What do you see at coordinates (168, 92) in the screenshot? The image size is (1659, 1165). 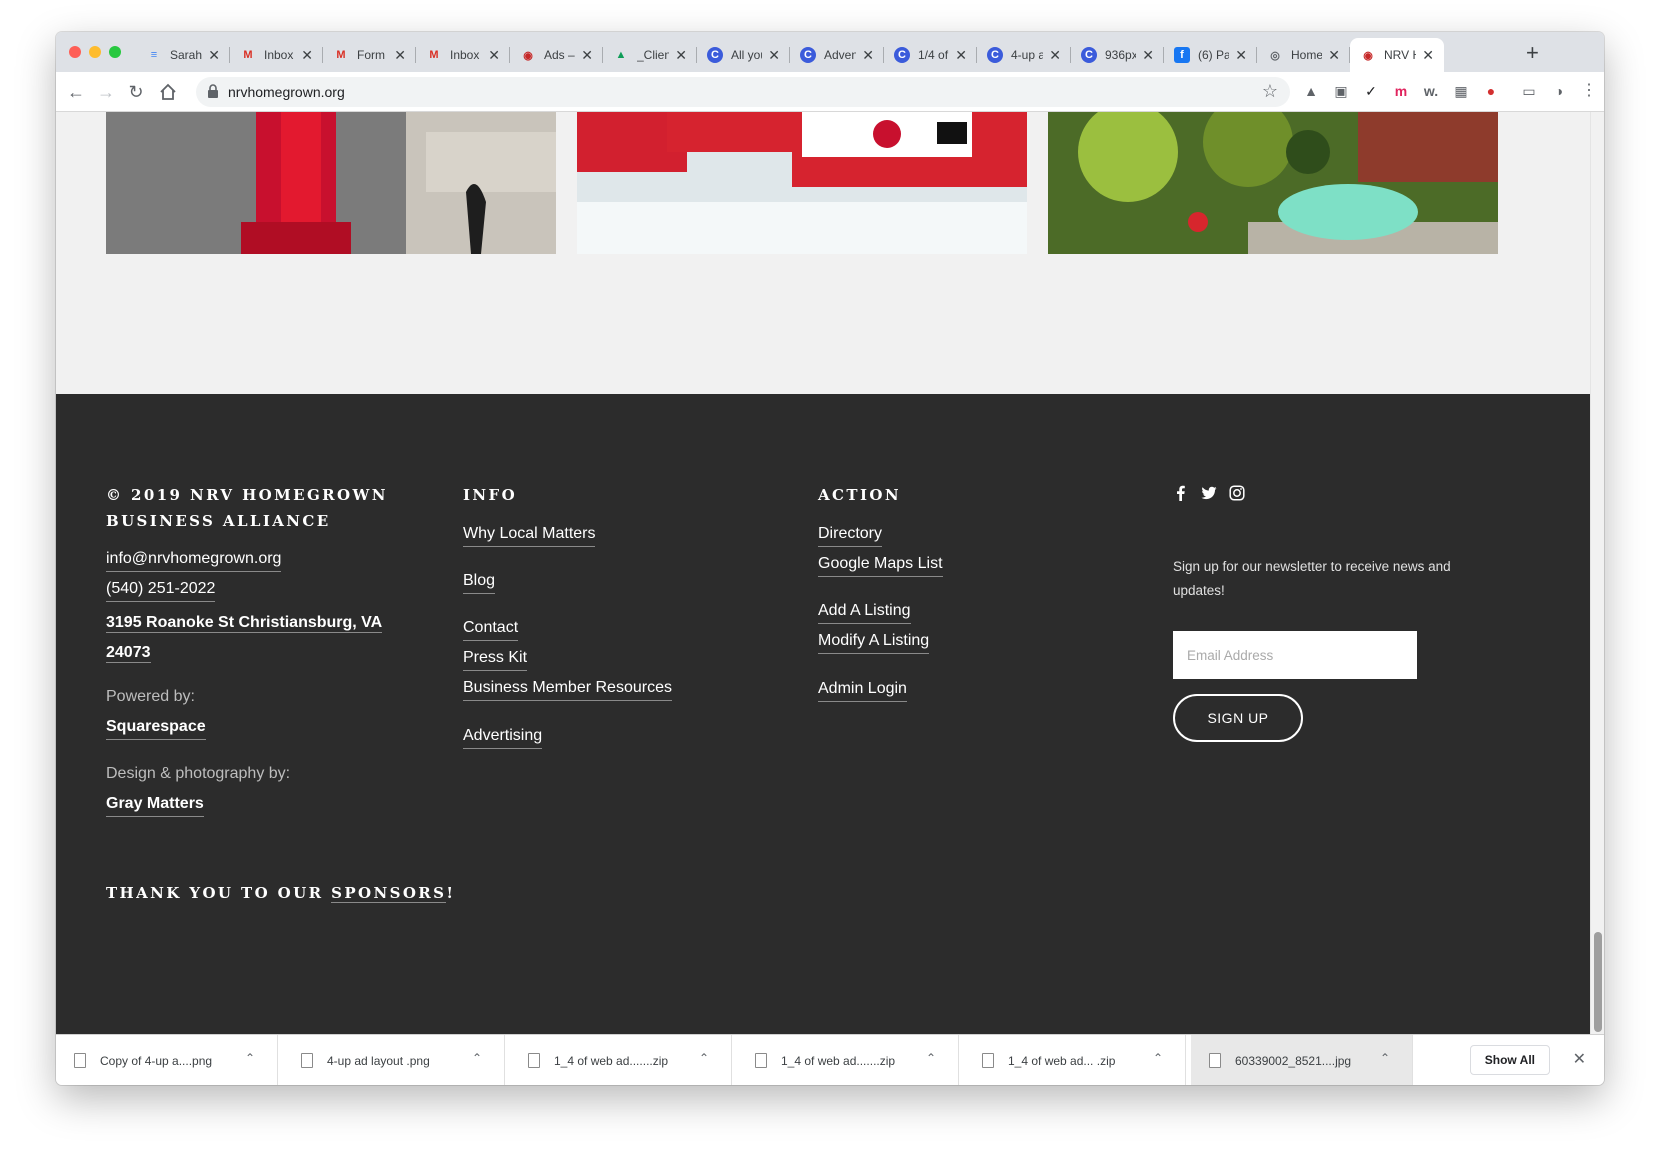 I see `home-icon` at bounding box center [168, 92].